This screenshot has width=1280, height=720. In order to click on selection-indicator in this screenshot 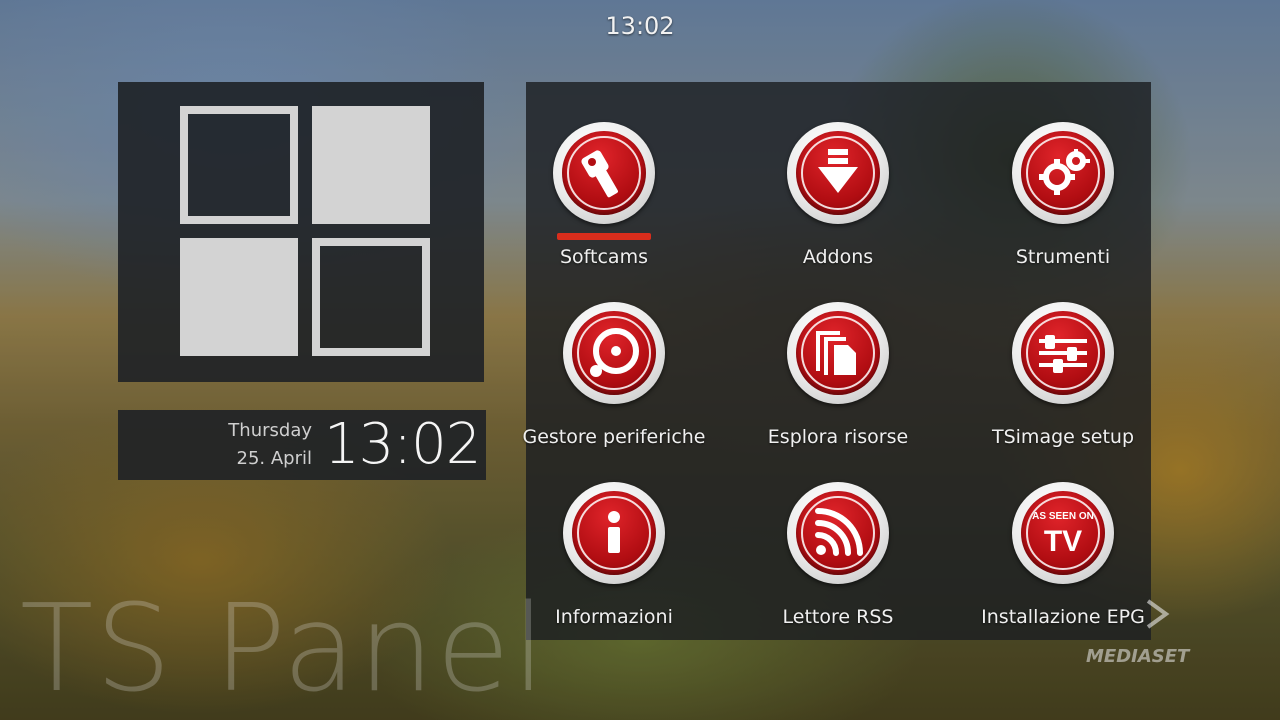, I will do `click(604, 236)`.